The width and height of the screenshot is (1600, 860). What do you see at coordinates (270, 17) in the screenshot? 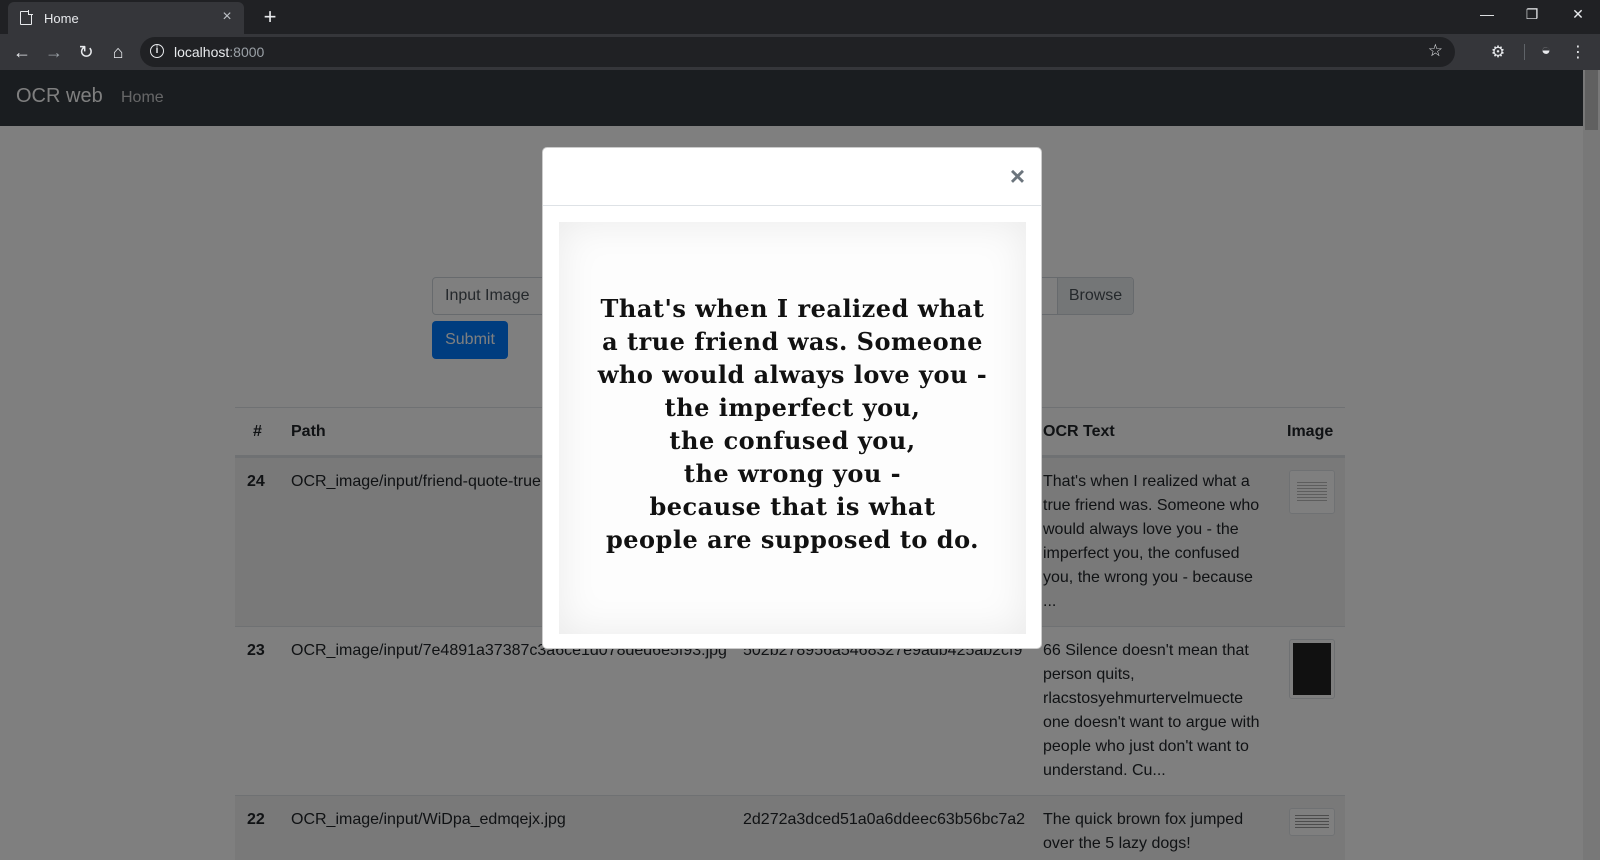
I see `new-tab-button: +` at bounding box center [270, 17].